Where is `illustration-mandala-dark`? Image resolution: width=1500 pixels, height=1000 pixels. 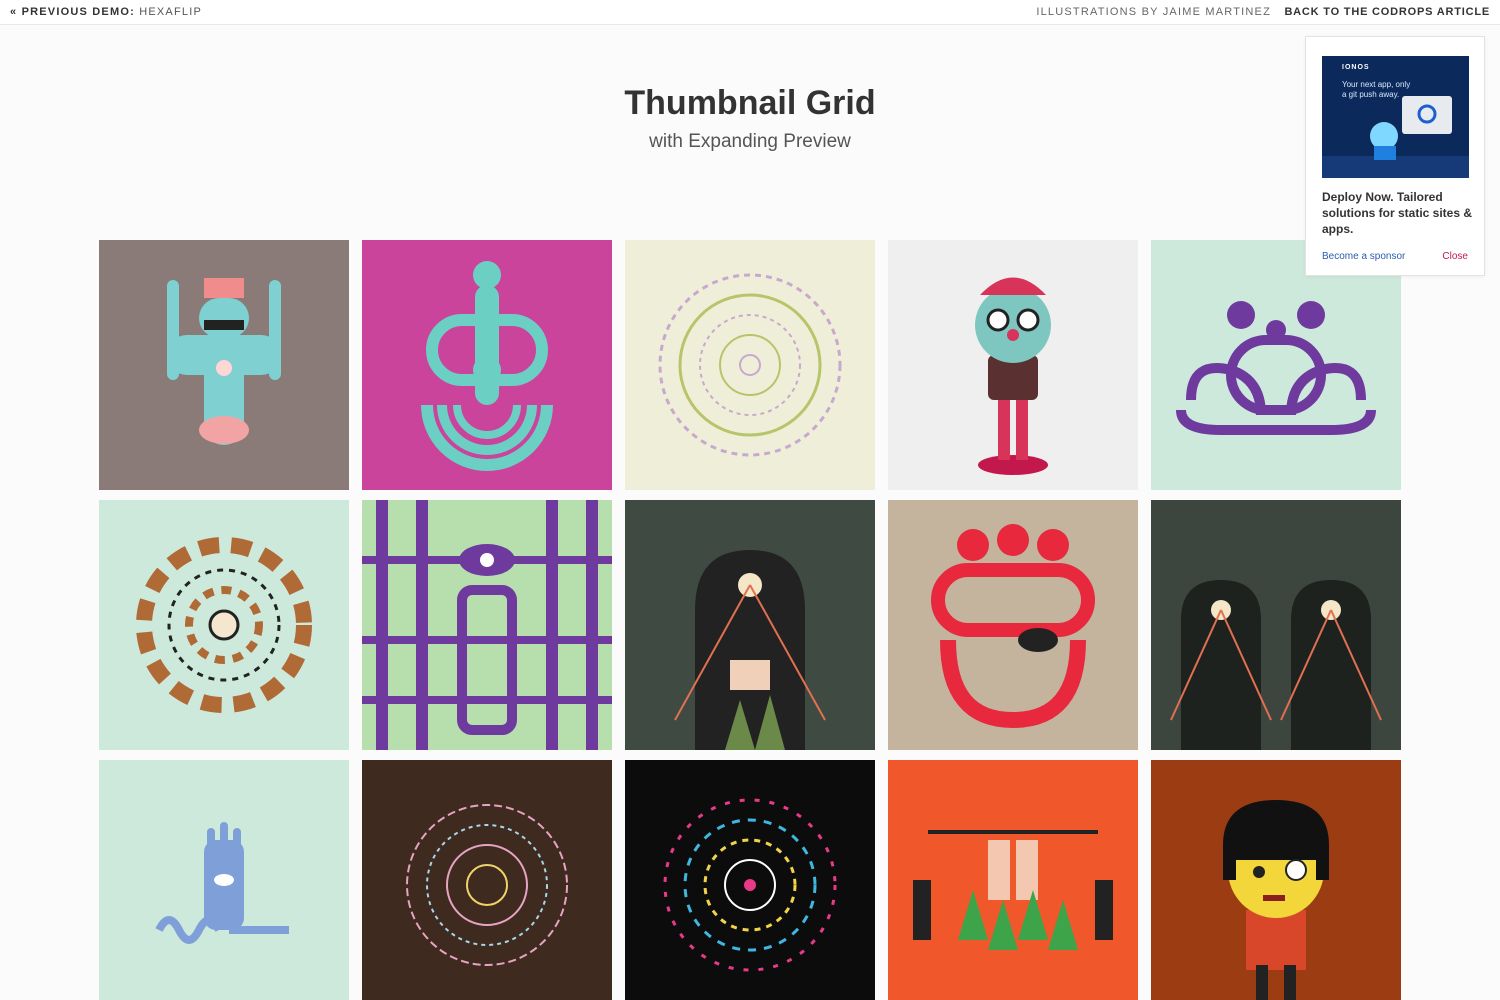 illustration-mandala-dark is located at coordinates (487, 880).